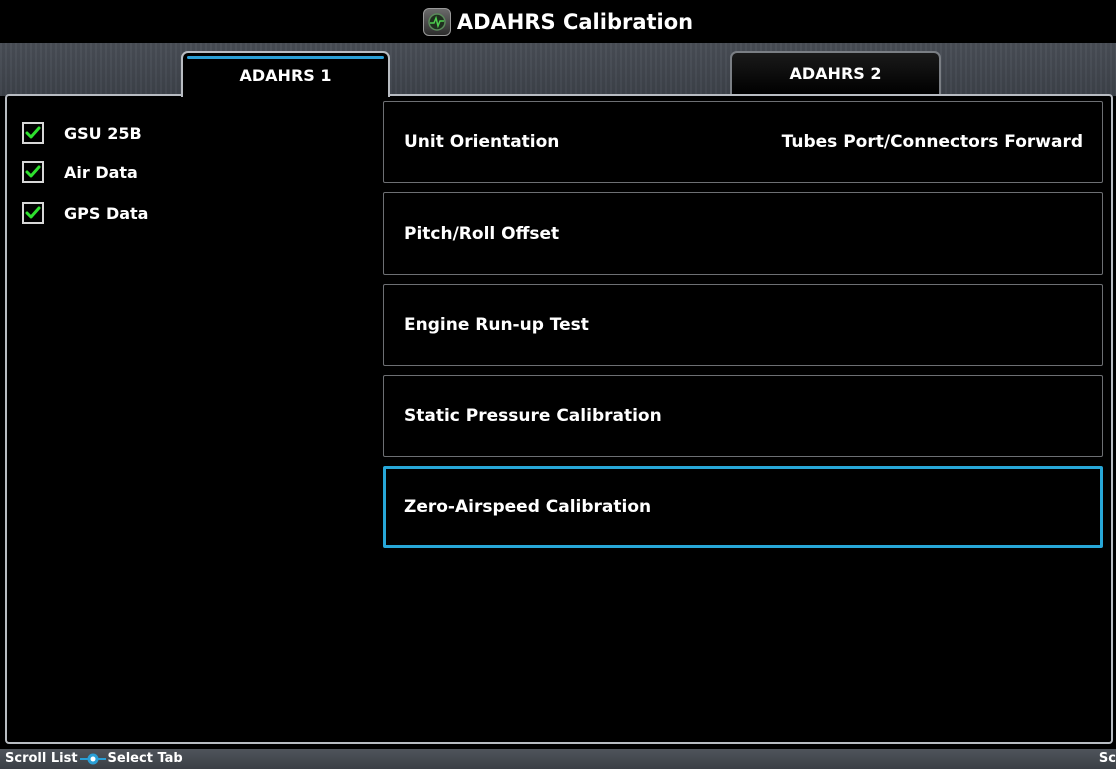 The image size is (1116, 769). I want to click on softkey-hint: Scroll List Select Tab, so click(94, 758).